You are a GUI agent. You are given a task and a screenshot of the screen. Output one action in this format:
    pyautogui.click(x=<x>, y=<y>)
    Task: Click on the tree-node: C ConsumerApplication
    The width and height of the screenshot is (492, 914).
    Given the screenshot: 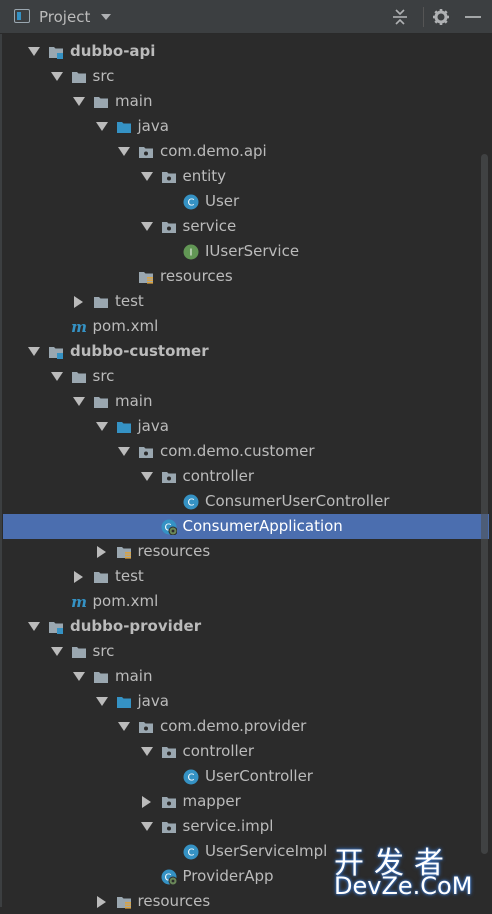 What is the action you would take?
    pyautogui.click(x=246, y=526)
    